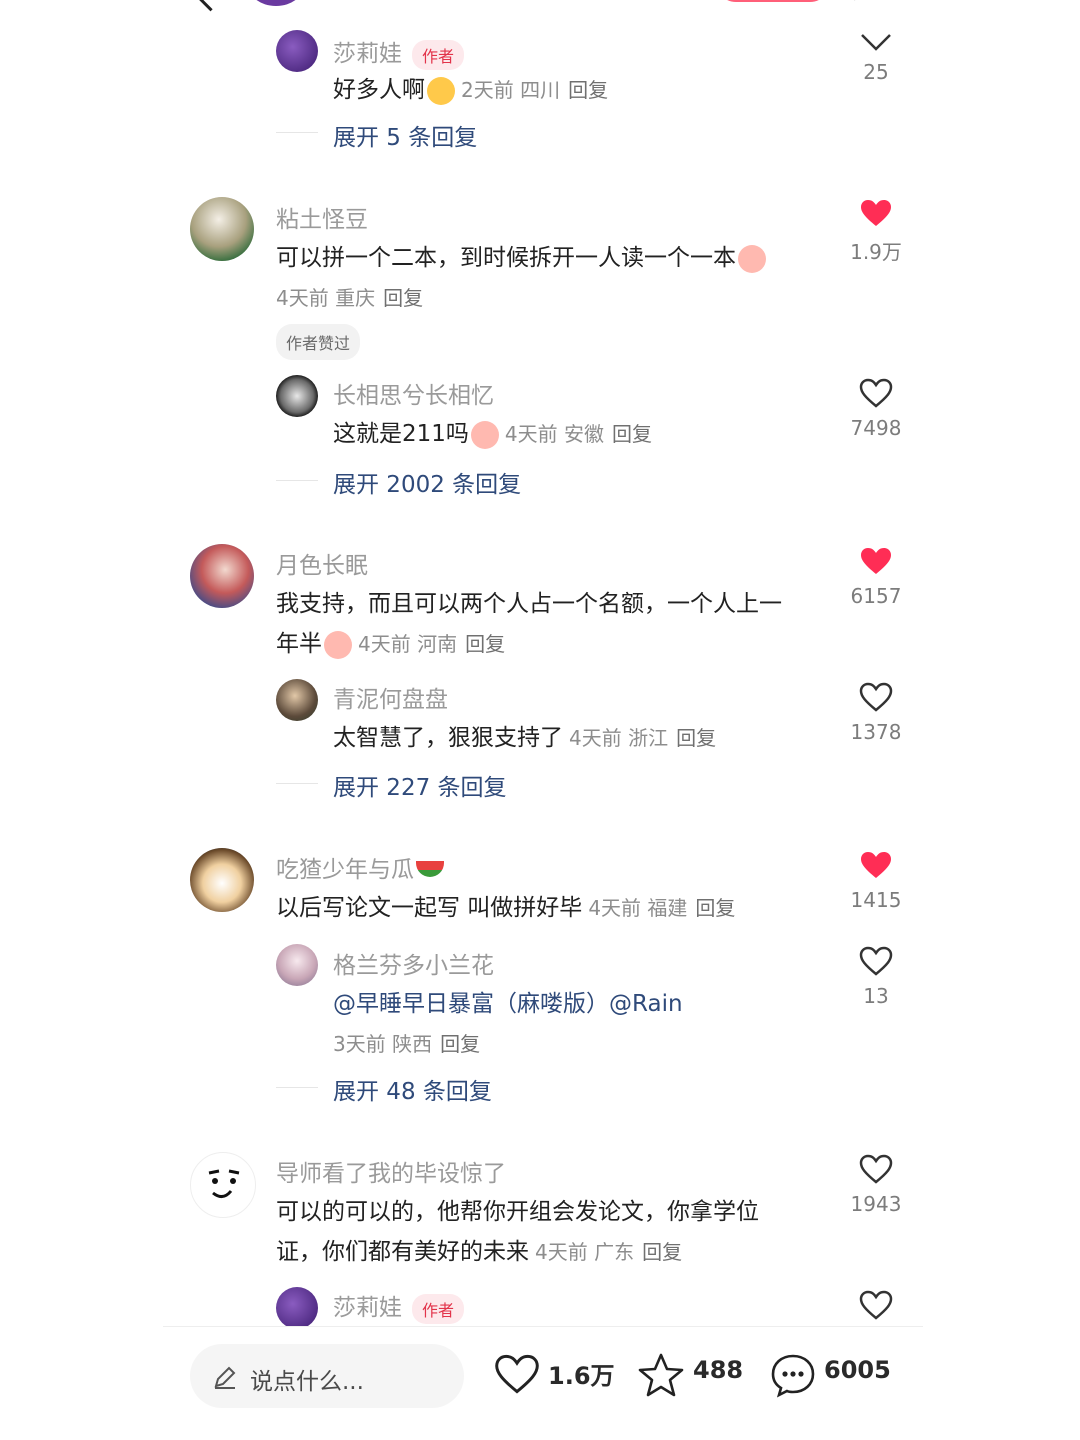 The height and width of the screenshot is (1440, 1080). I want to click on author-avatar, so click(276, 3).